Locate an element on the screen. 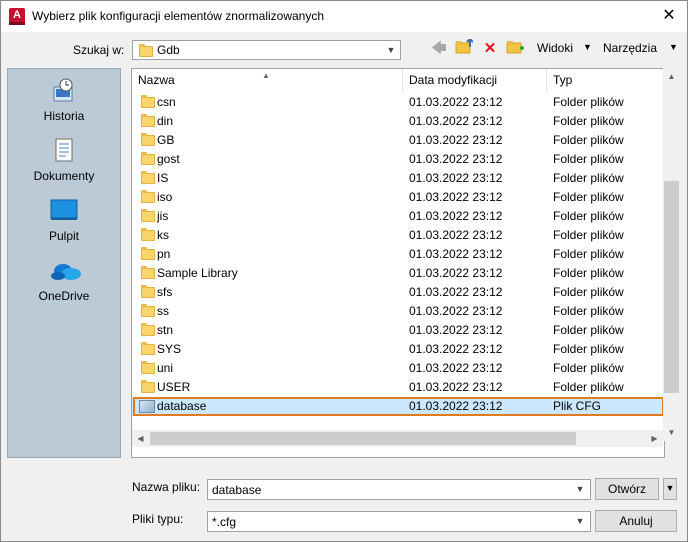  look-in-dropdown: Gdb ▼ is located at coordinates (266, 50).